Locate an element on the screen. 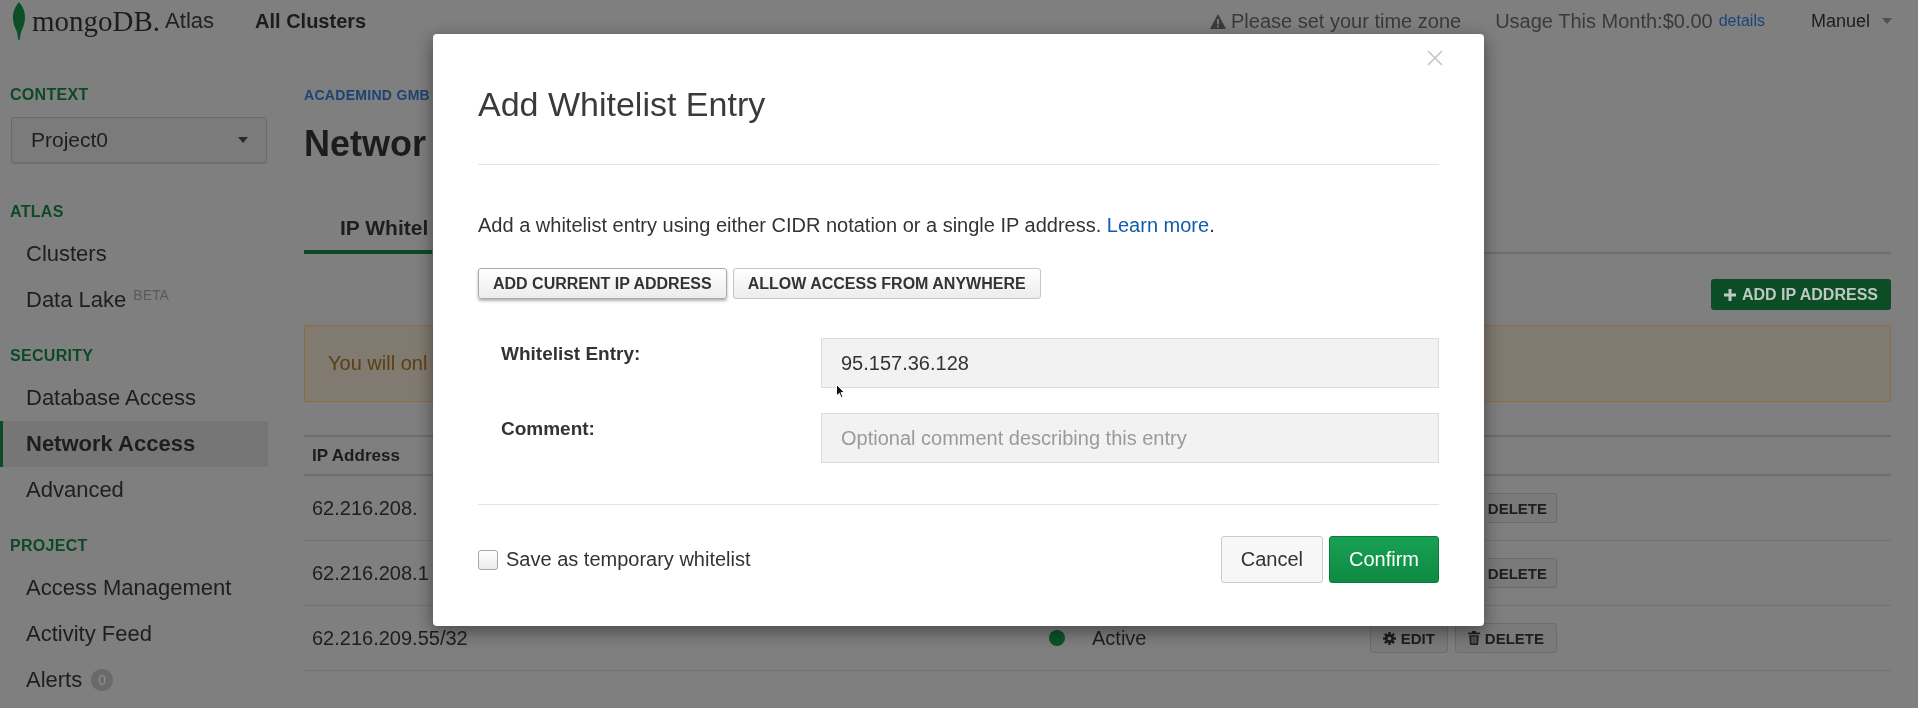  product-name: Atlas is located at coordinates (189, 21).